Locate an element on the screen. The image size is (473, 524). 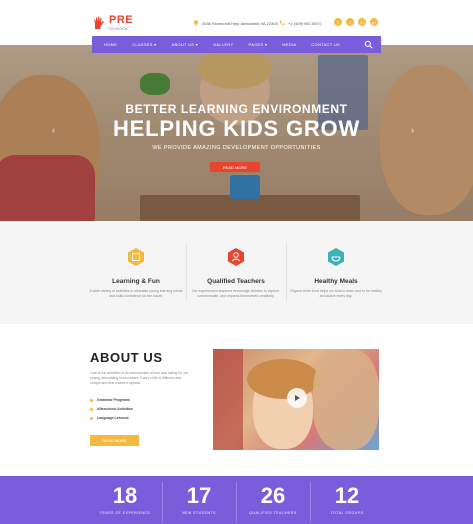
hero-eyebrow: BETTER LEARNING ENVIRONMENT is located at coordinates (236, 109).